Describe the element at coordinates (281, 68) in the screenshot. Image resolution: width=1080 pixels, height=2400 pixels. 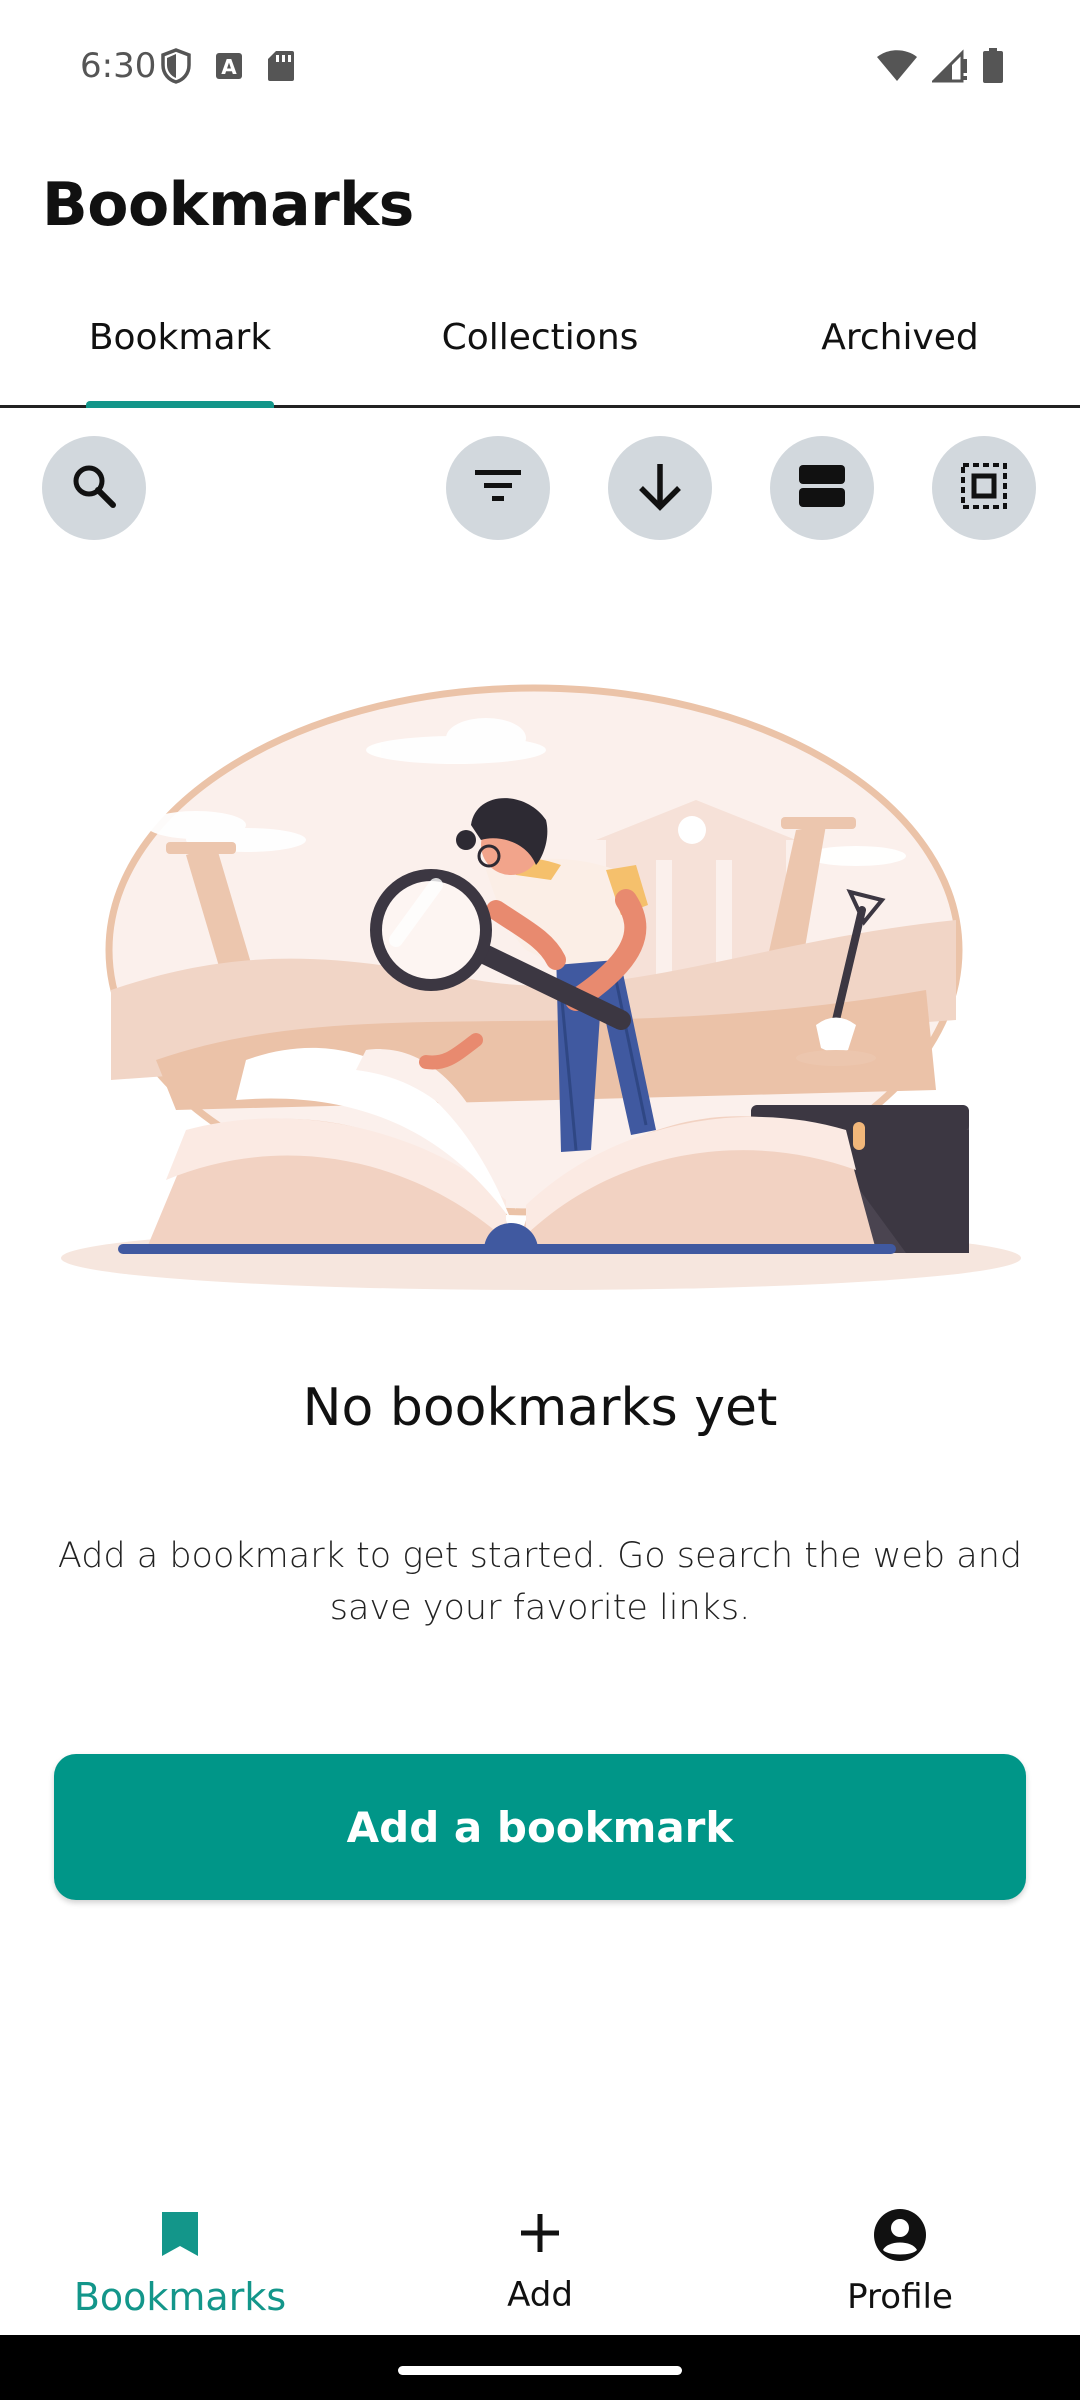
I see `sd-card-icon` at that location.